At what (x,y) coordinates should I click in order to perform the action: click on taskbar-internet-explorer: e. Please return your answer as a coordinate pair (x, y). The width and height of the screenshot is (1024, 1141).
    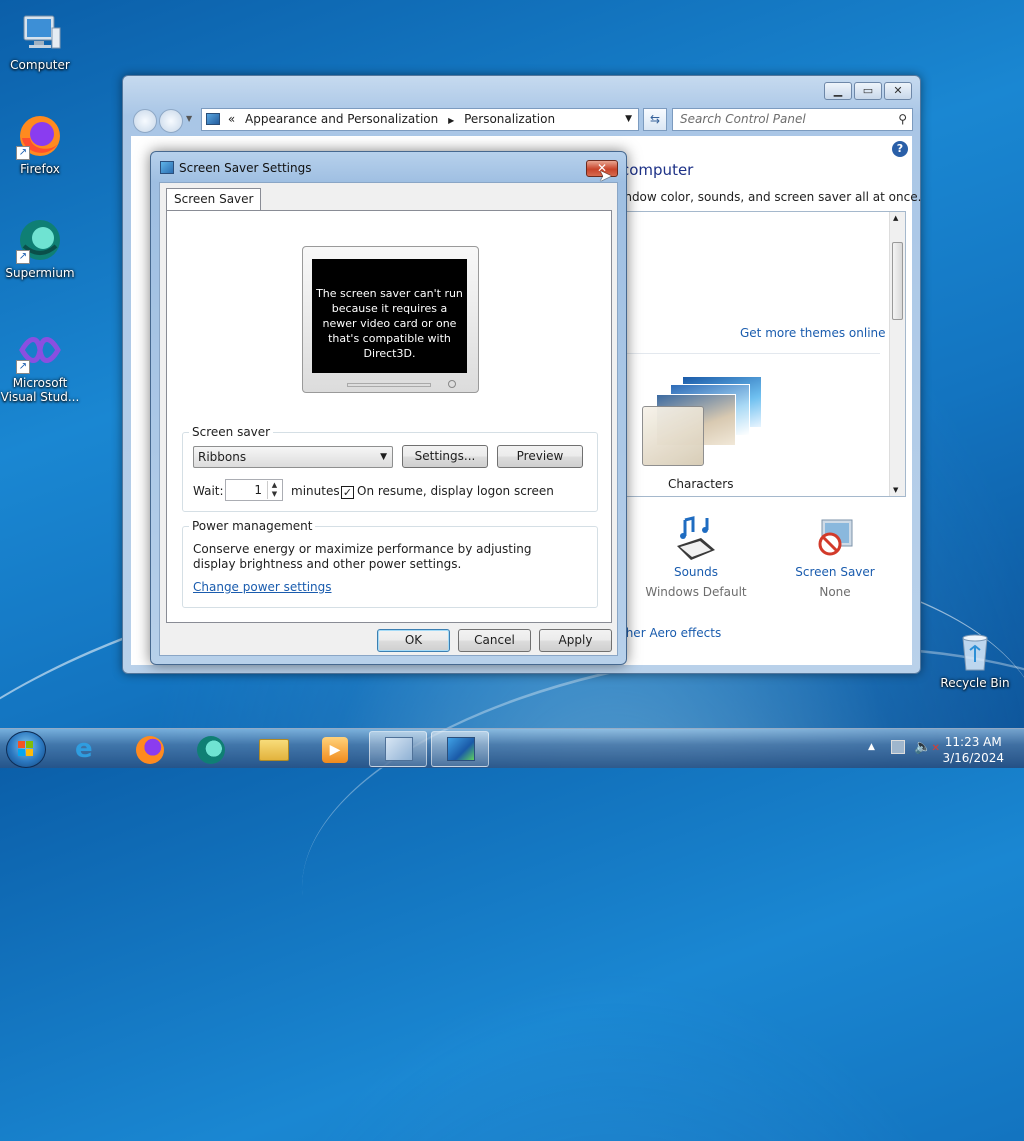
    Looking at the image, I should click on (89, 749).